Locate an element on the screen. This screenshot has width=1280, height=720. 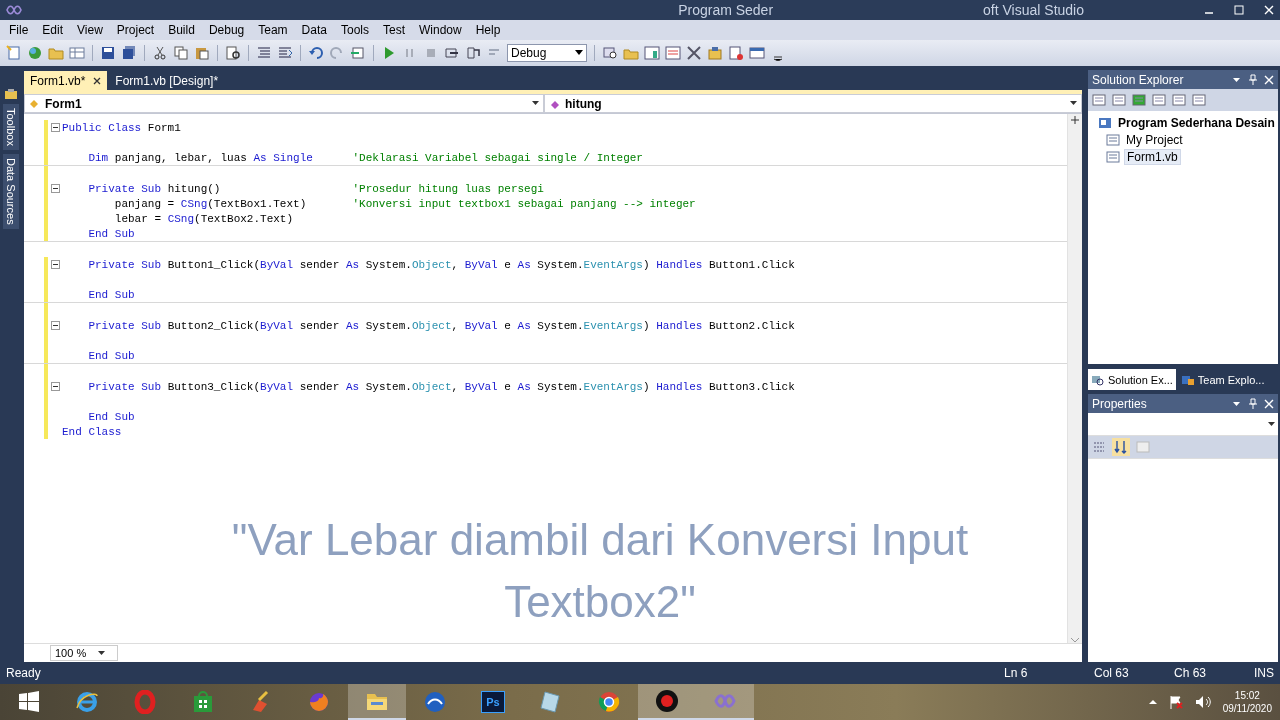
side-tab: Toolbox is located at coordinates (11, 127).